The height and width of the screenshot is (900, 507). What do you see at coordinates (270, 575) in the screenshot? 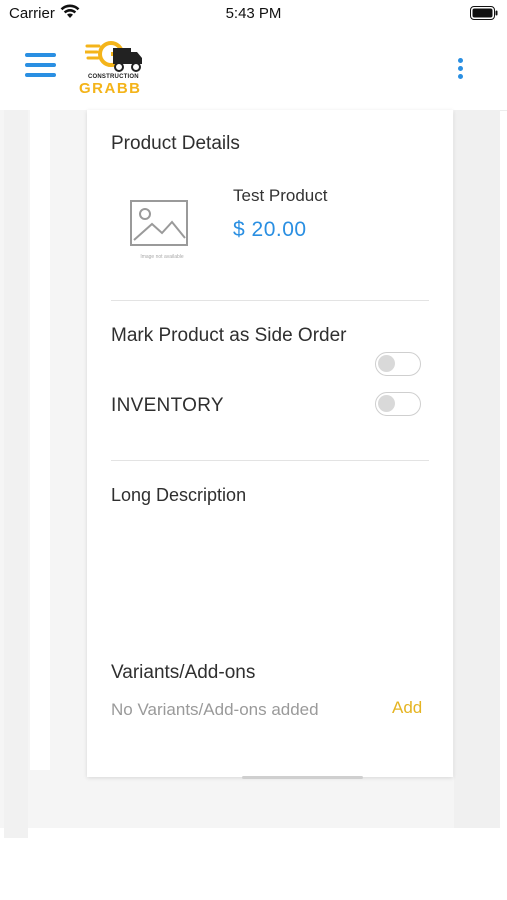
I see `long-description-value` at bounding box center [270, 575].